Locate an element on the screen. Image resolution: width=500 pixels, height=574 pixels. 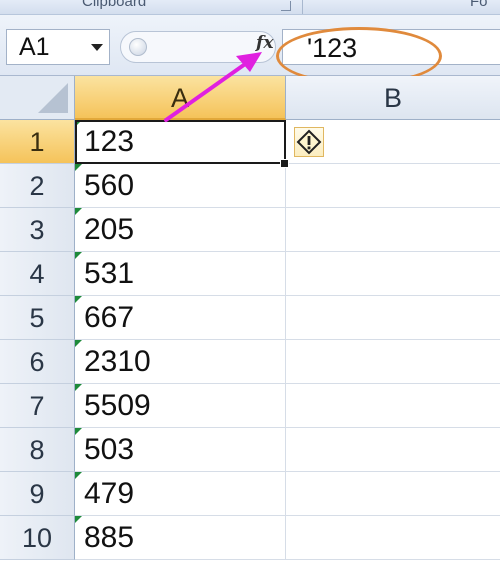
cell-a2: 560 is located at coordinates (180, 186).